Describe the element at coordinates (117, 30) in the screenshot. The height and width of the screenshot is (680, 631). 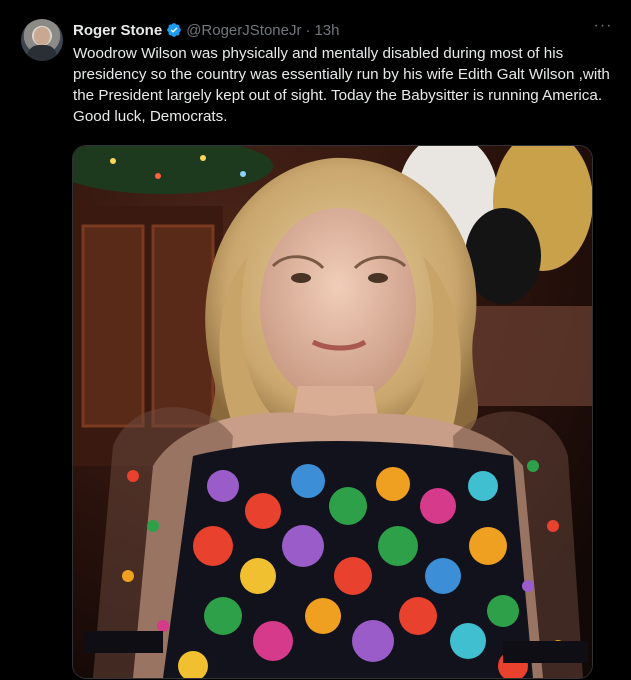
I see `author-name: Roger Stone` at that location.